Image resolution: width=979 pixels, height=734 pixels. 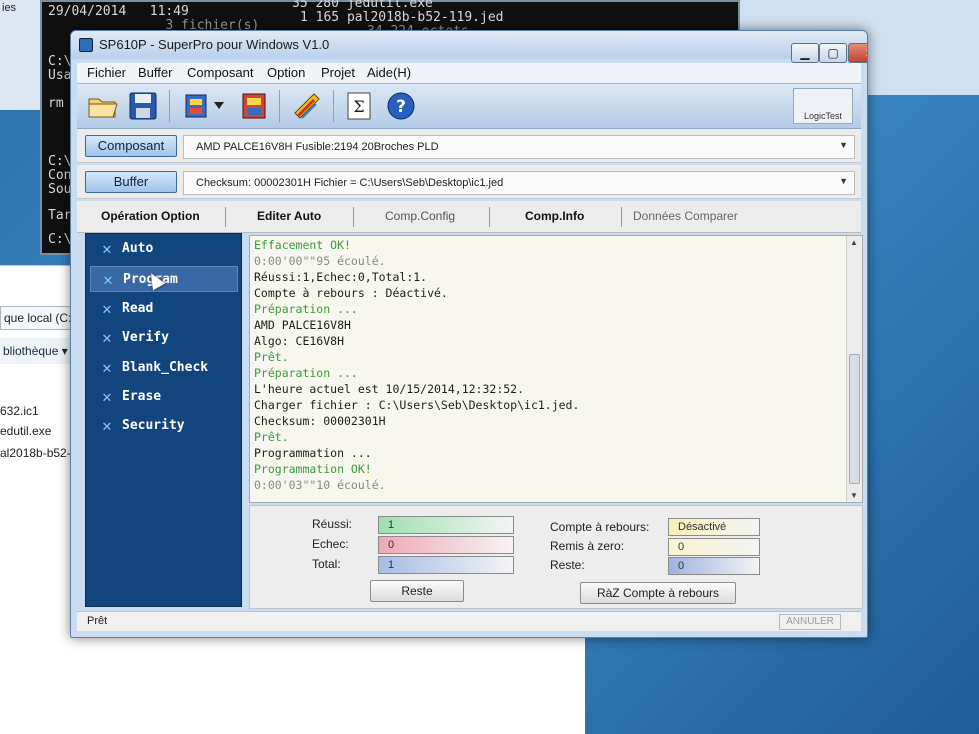 What do you see at coordinates (164, 279) in the screenshot?
I see `sidebar-item-program: ✕ Program` at bounding box center [164, 279].